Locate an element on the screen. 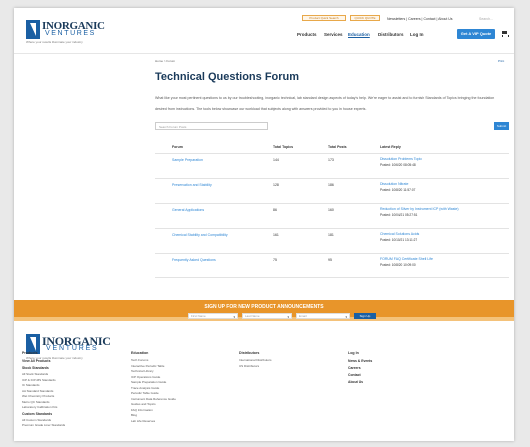 Image resolution: width=530 pixels, height=447 pixels. footer-link: Contact is located at coordinates (360, 376).